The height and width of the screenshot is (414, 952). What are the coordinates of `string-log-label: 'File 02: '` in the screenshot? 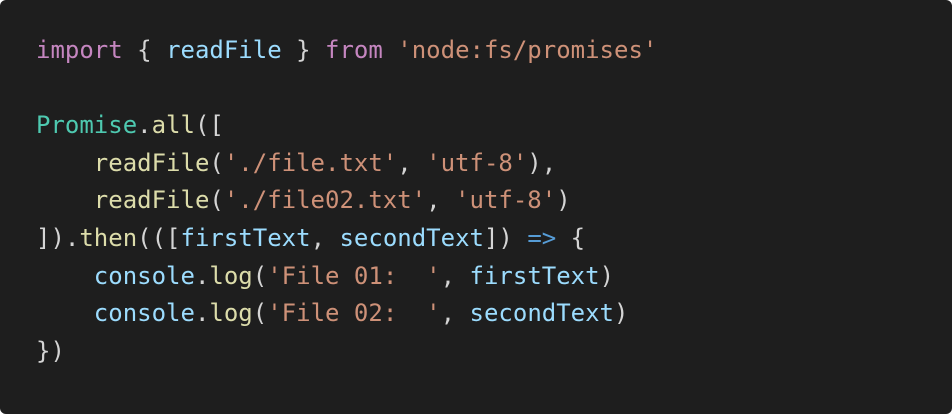 It's located at (354, 313).